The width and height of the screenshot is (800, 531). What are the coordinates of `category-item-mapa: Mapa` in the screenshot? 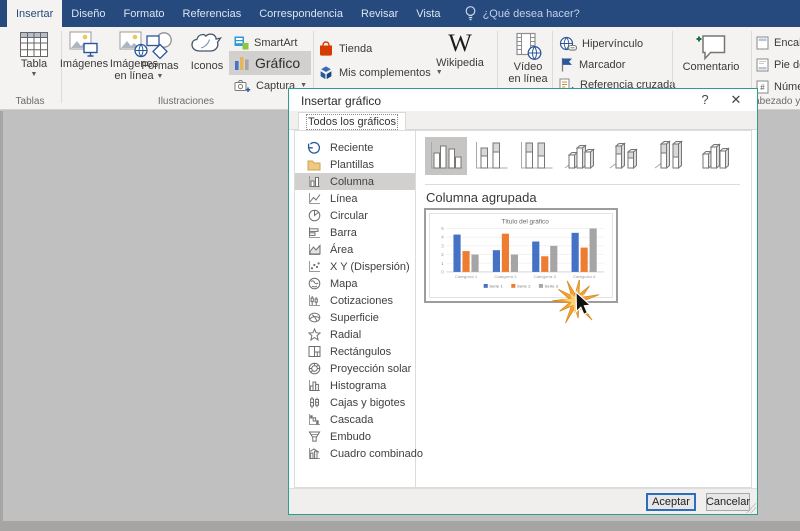 It's located at (355, 283).